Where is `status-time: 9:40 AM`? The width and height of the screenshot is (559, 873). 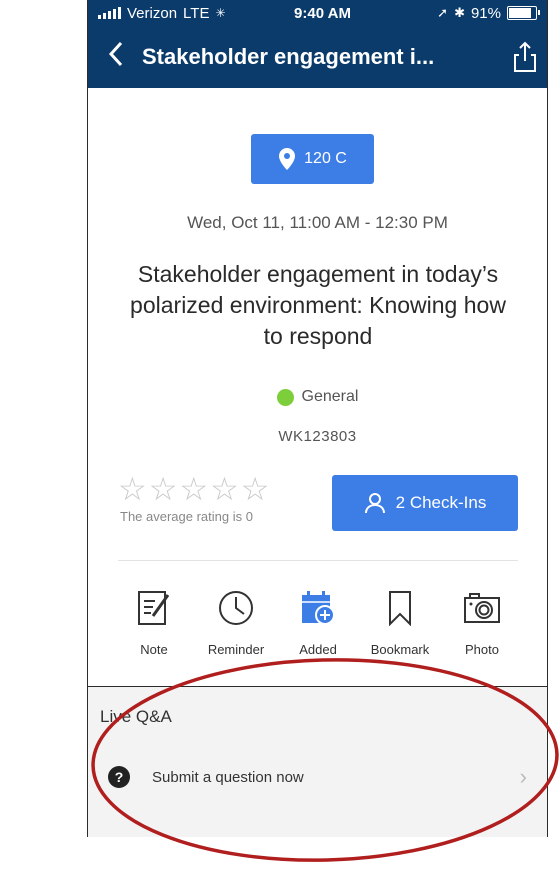
status-time: 9:40 AM is located at coordinates (322, 13).